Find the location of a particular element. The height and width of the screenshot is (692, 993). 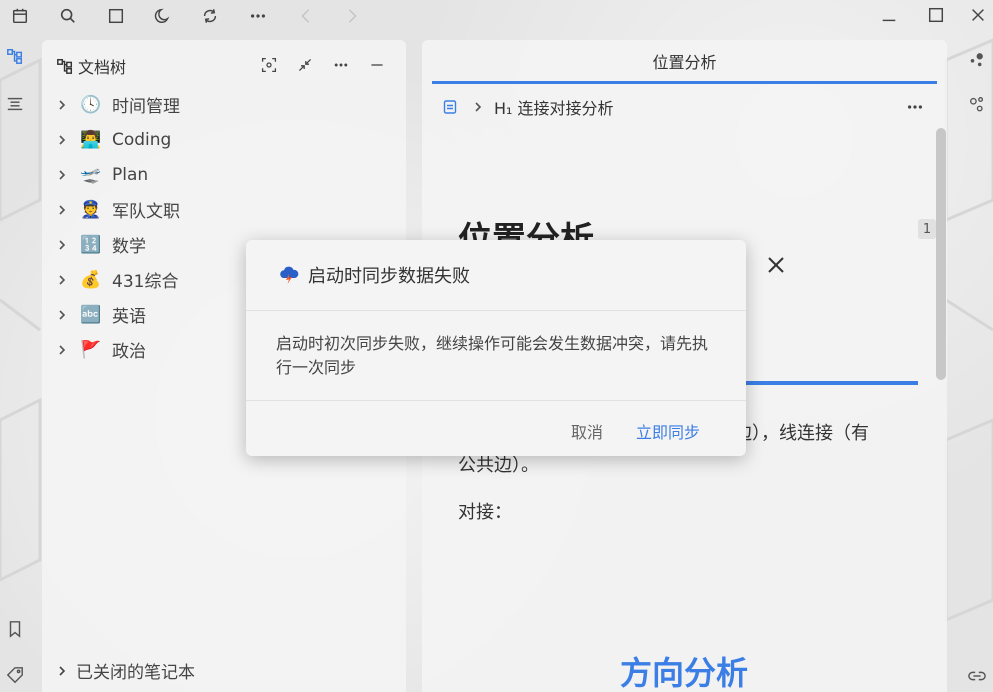

outline-dock-icon is located at coordinates (15, 104).